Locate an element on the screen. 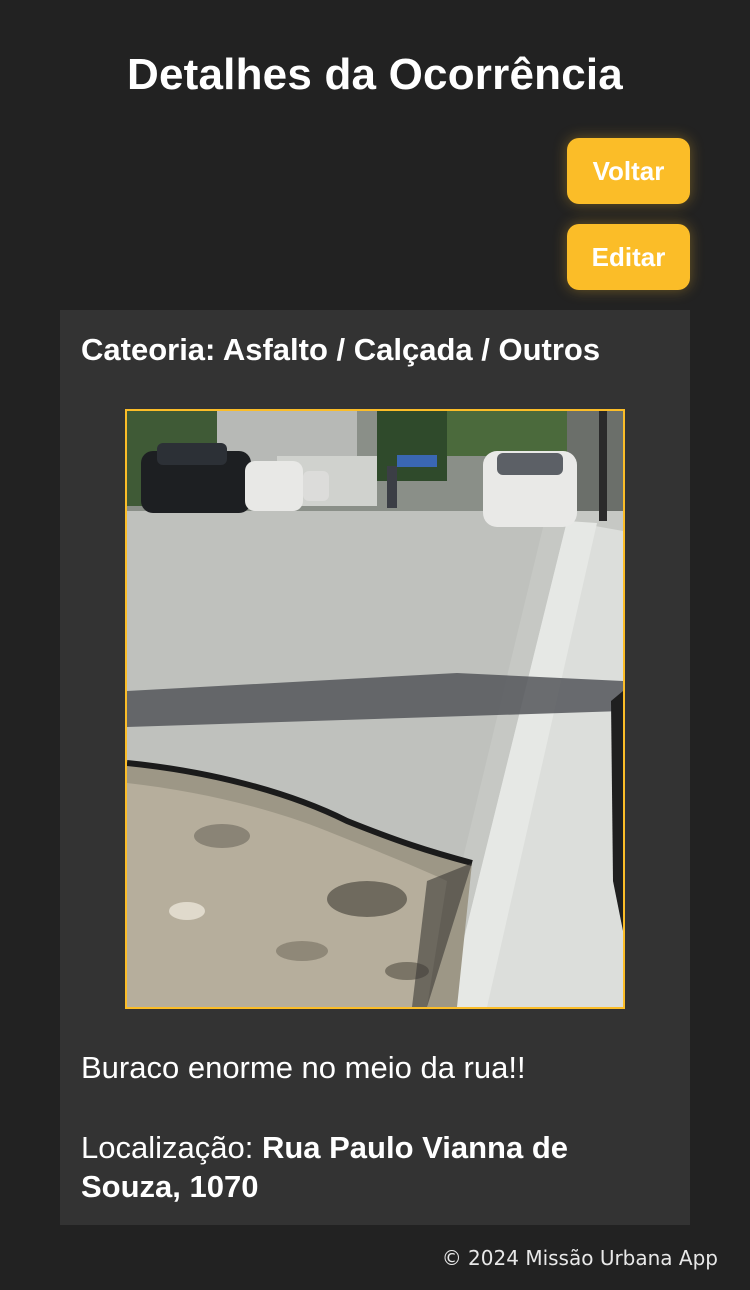  back-button: Voltar is located at coordinates (628, 171).